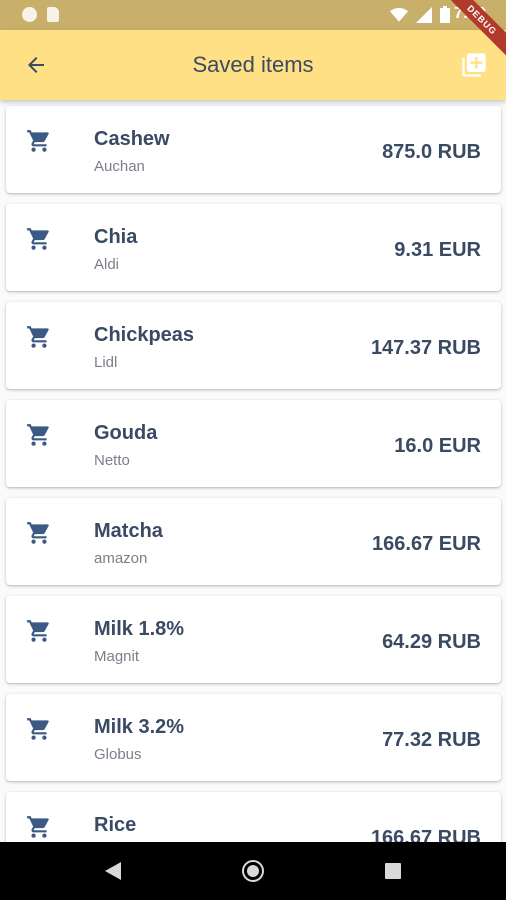 This screenshot has width=506, height=900. What do you see at coordinates (106, 362) in the screenshot?
I see `item-store: Lidl` at bounding box center [106, 362].